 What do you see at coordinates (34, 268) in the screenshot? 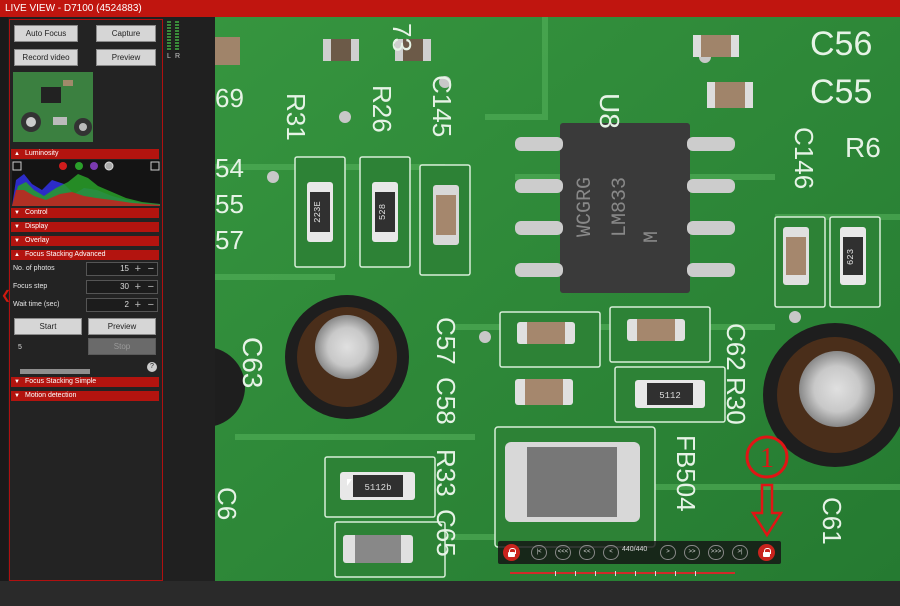
I see `no-of-photos-label: No. of photos` at bounding box center [34, 268].